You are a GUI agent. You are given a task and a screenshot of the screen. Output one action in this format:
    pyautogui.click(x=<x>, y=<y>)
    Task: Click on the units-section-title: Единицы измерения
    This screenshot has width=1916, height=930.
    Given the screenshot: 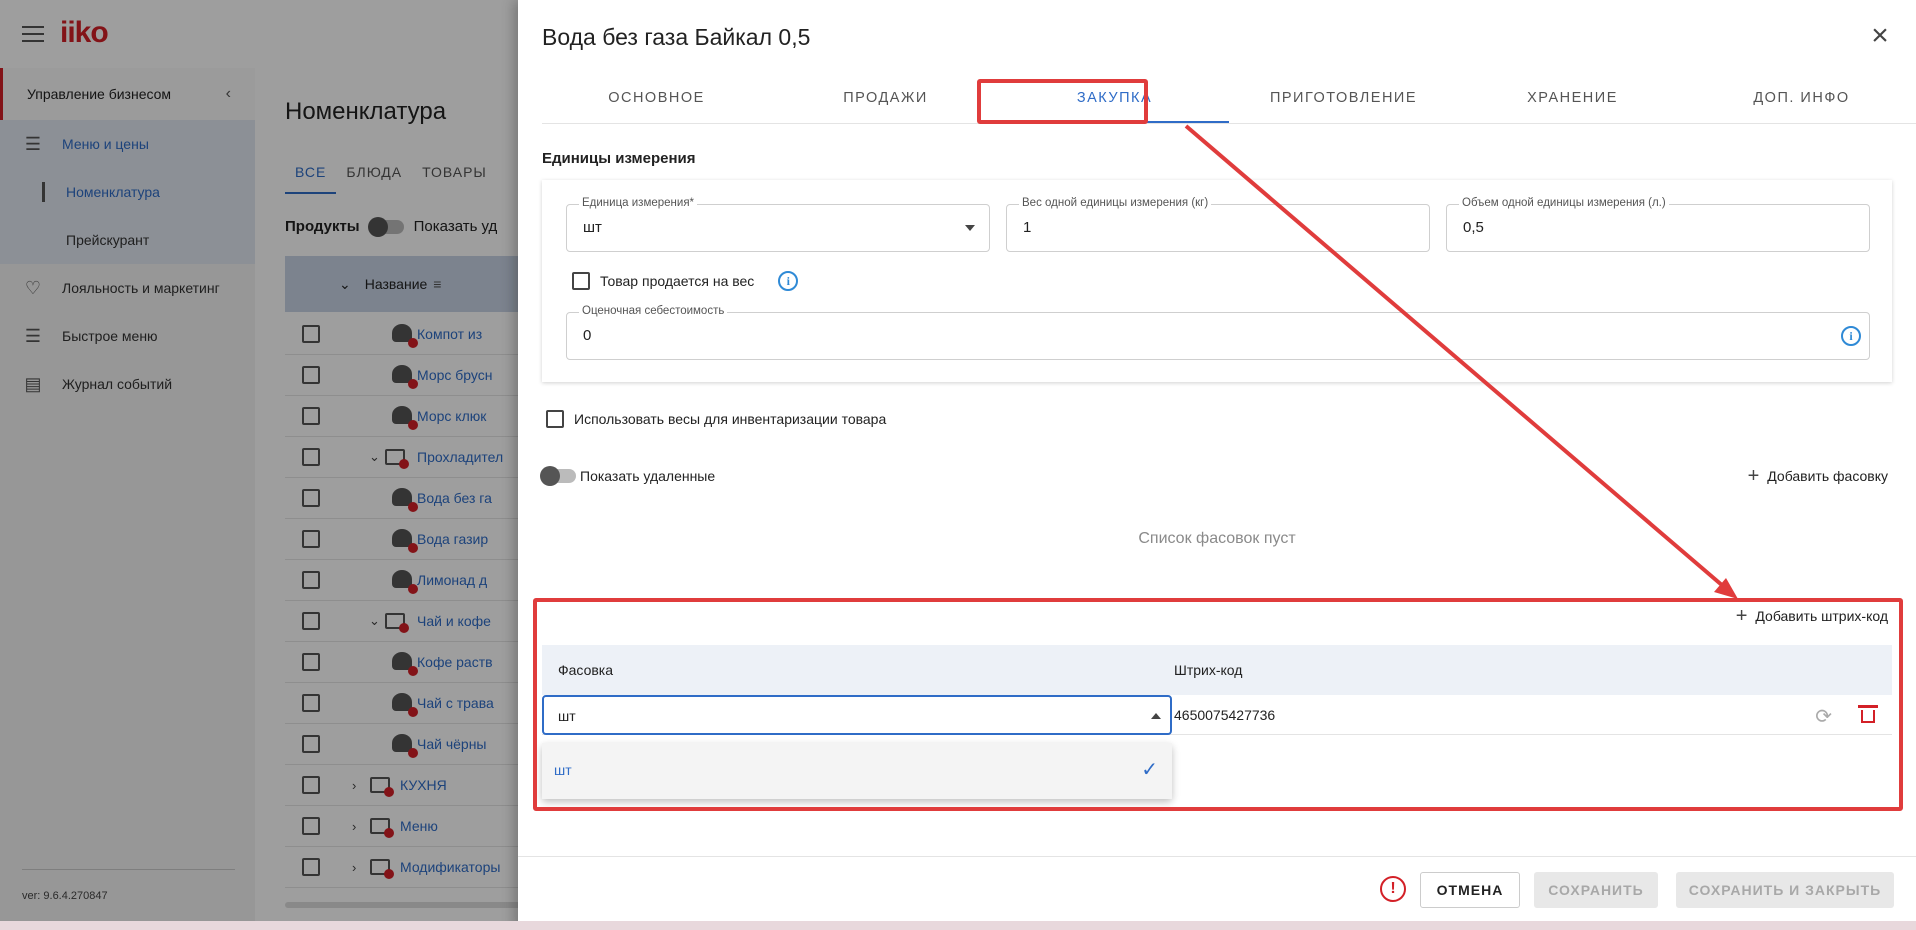 What is the action you would take?
    pyautogui.click(x=619, y=158)
    